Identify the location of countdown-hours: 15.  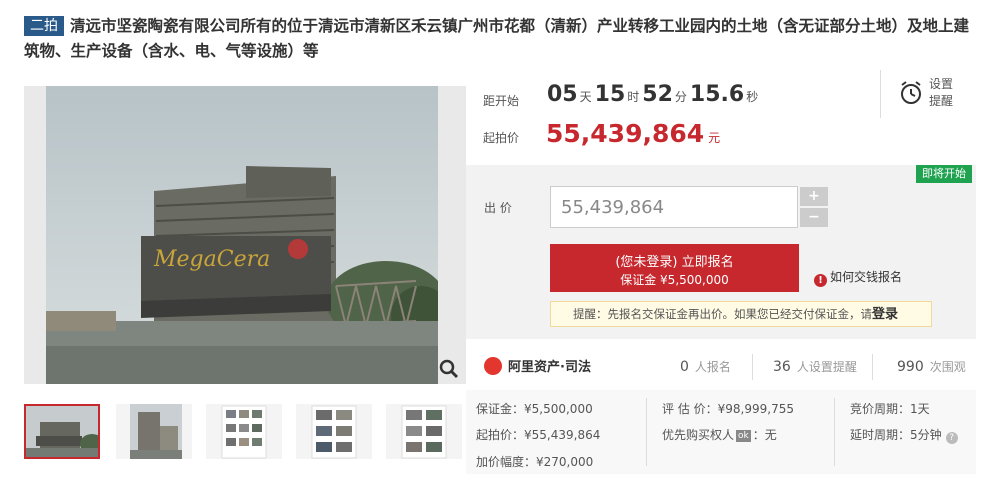
(610, 94).